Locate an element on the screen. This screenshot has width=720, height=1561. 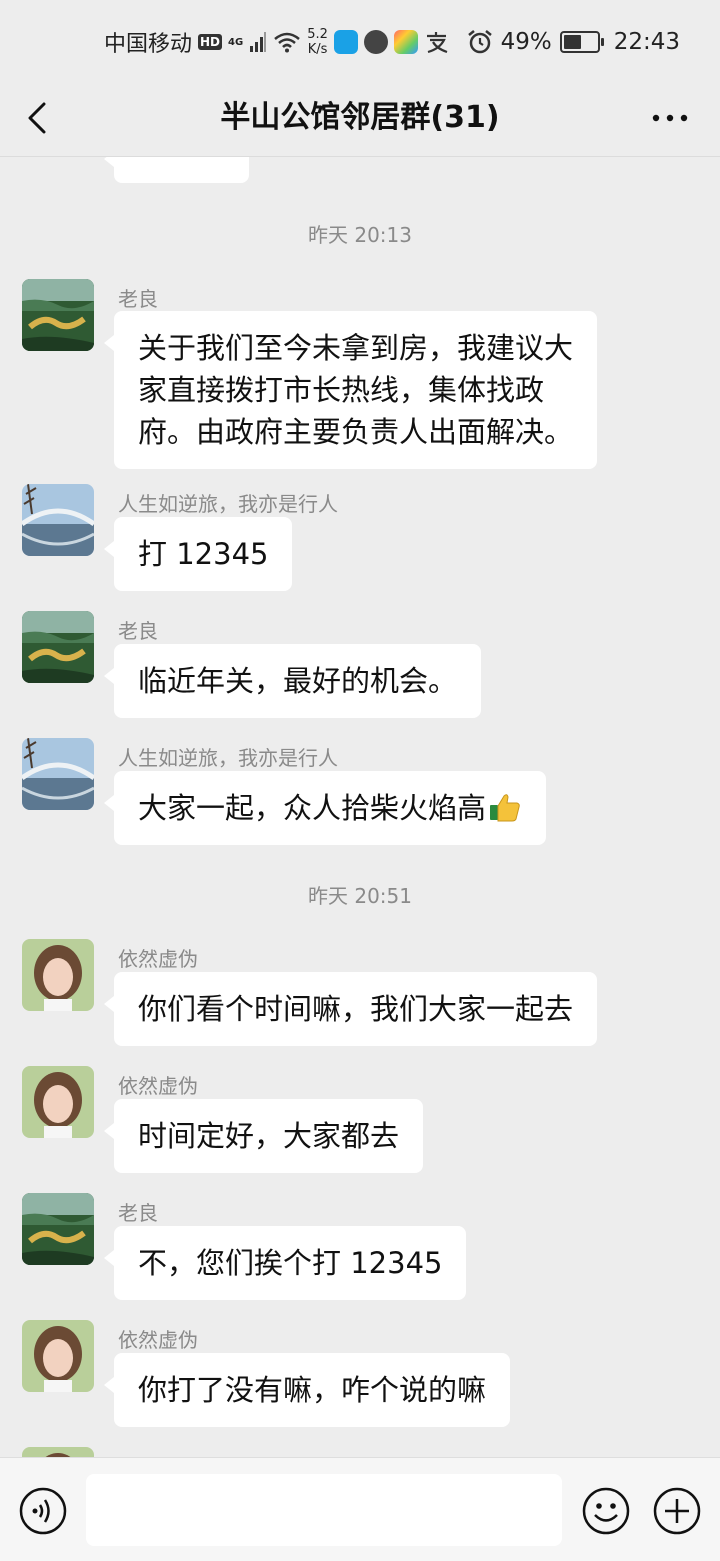
message-bubble: 临近年关，最好的机会。 is located at coordinates (292, 681).